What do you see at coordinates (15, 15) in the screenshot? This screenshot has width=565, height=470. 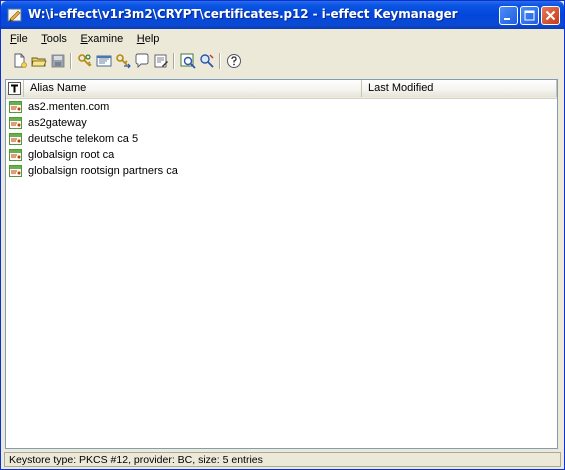 I see `keymanager-app-icon` at bounding box center [15, 15].